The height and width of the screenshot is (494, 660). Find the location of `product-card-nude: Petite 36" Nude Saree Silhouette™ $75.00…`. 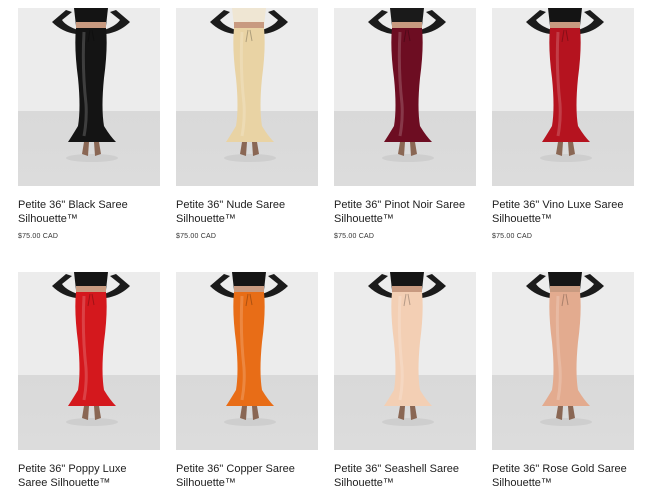

product-card-nude: Petite 36" Nude Saree Silhouette™ $75.00… is located at coordinates (247, 124).